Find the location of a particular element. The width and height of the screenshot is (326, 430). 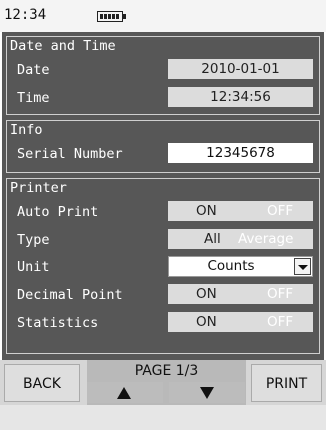

unit-row: Unit Counts is located at coordinates (163, 267).